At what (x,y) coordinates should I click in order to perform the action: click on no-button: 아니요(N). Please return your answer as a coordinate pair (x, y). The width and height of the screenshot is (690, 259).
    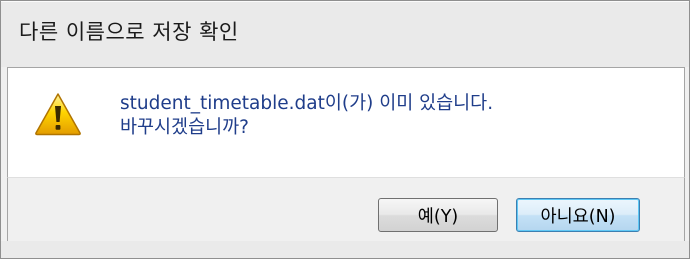
    Looking at the image, I should click on (578, 215).